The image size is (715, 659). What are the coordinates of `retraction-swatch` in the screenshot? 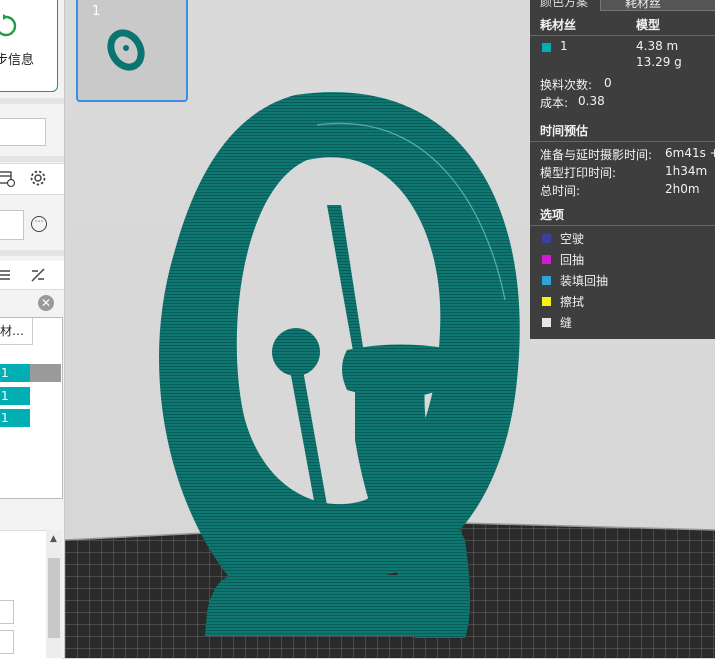 It's located at (546, 259).